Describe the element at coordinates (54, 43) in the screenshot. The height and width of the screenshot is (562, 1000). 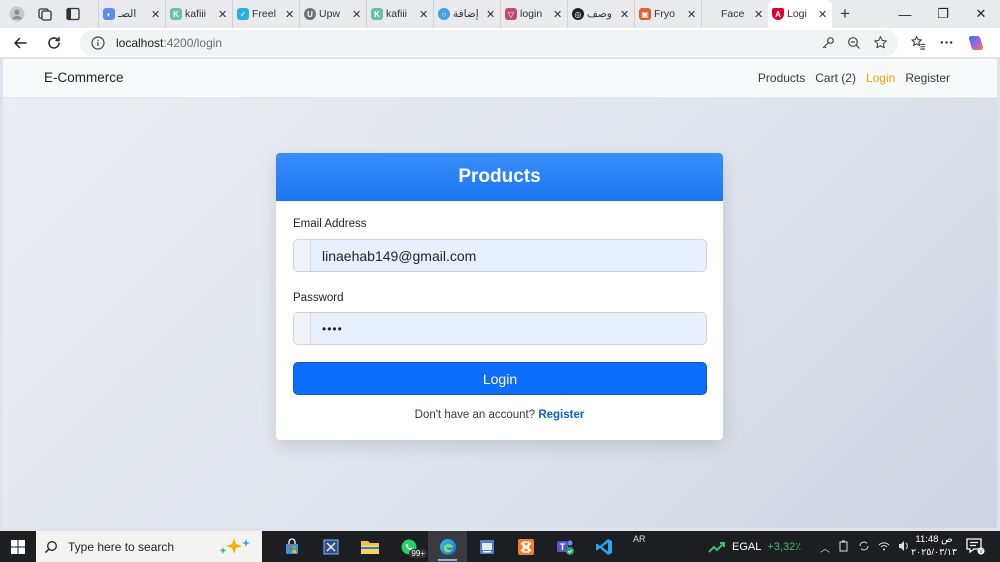
I see `refresh-button` at that location.